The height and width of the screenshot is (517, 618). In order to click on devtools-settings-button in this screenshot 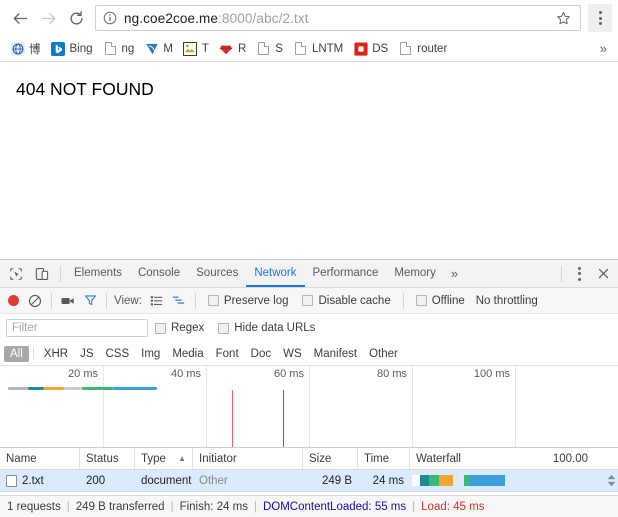, I will do `click(579, 274)`.